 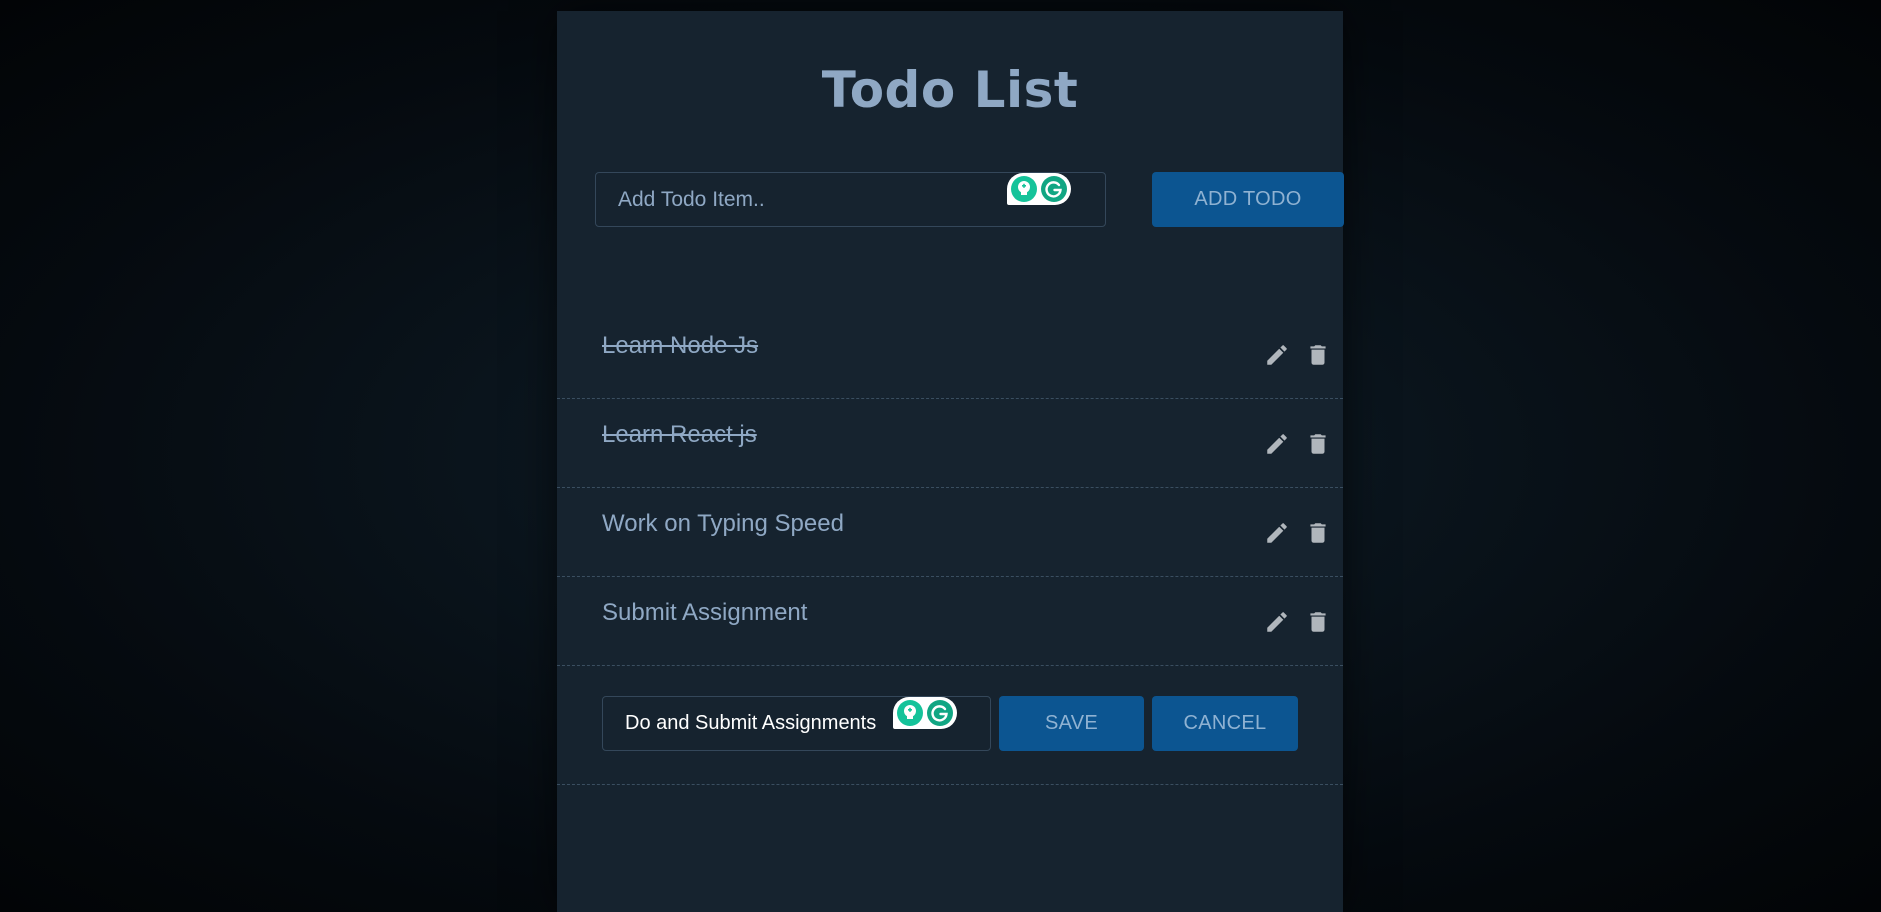 I want to click on todo-item-text: Work on Typing Speed, so click(x=723, y=524).